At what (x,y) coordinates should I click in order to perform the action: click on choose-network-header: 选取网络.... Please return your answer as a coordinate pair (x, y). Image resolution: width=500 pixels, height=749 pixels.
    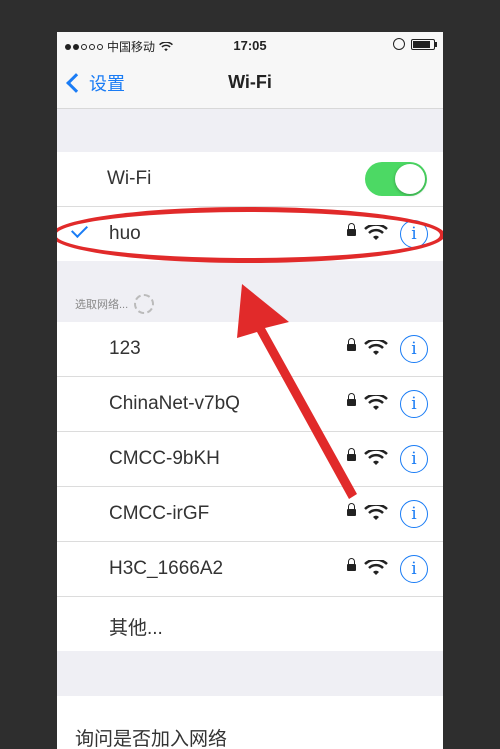
    Looking at the image, I should click on (115, 304).